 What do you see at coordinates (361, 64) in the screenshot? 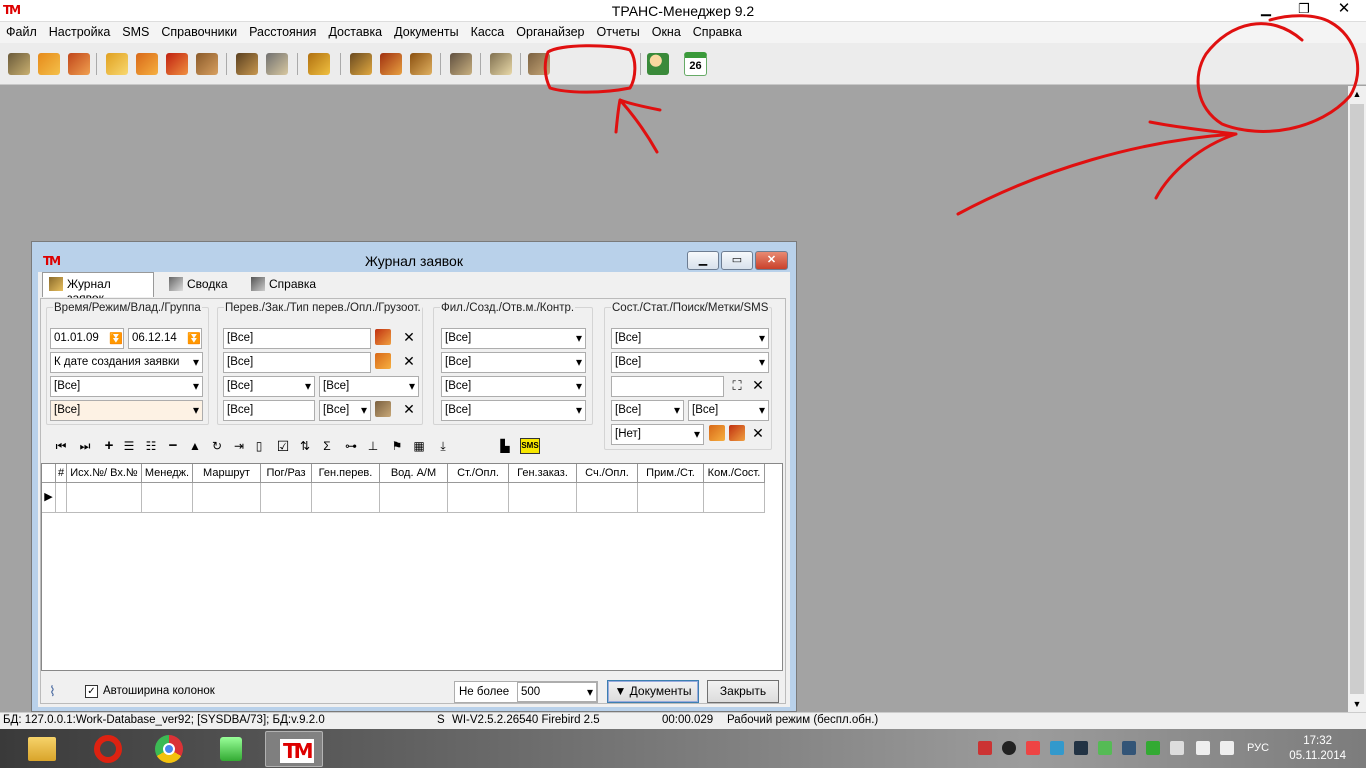
I see `person-cargo-icon` at bounding box center [361, 64].